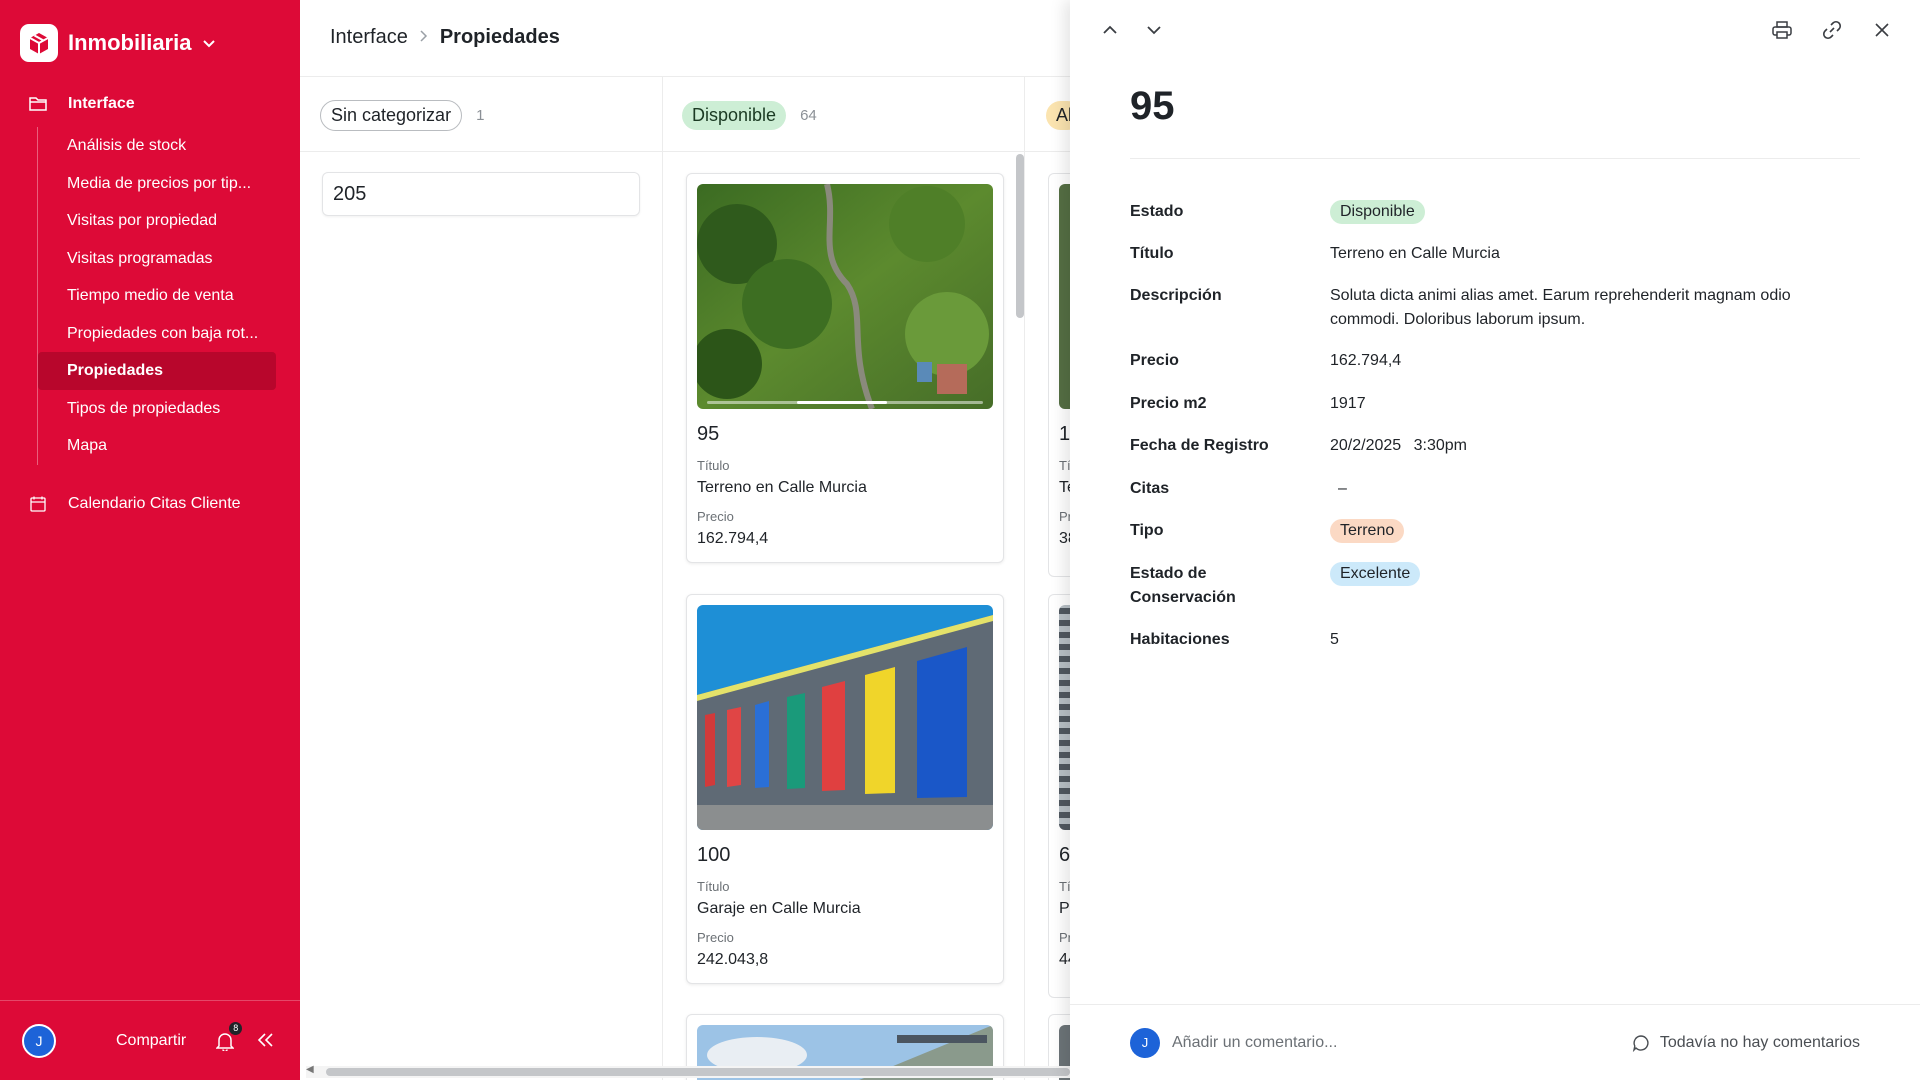  Describe the element at coordinates (369, 37) in the screenshot. I see `breadcrumb-root: Interface` at that location.